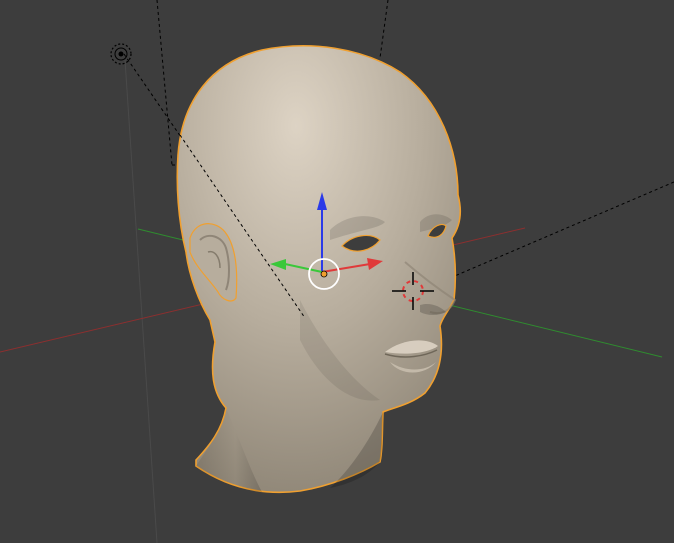 Image resolution: width=674 pixels, height=543 pixels. Describe the element at coordinates (324, 274) in the screenshot. I see `origin-point-icon` at that location.